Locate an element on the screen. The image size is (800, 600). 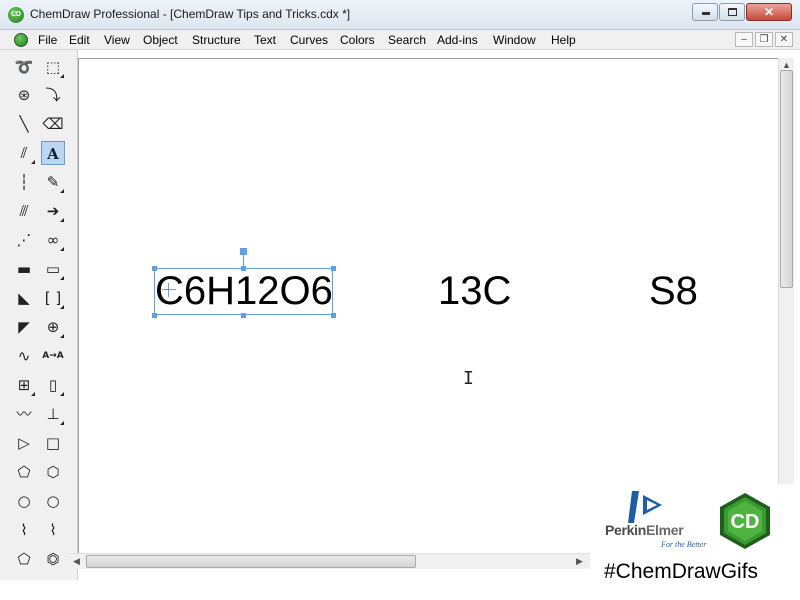
marquee-select-icon: ⬚ is located at coordinates (53, 67).